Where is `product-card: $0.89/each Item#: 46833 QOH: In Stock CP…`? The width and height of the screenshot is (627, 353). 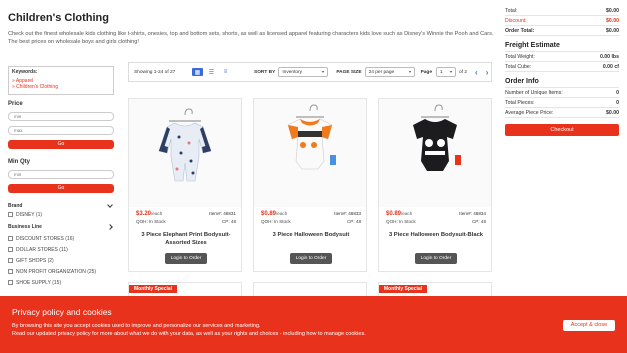
product-card: $0.89/each Item#: 46833 QOH: In Stock CP… is located at coordinates (310, 185).